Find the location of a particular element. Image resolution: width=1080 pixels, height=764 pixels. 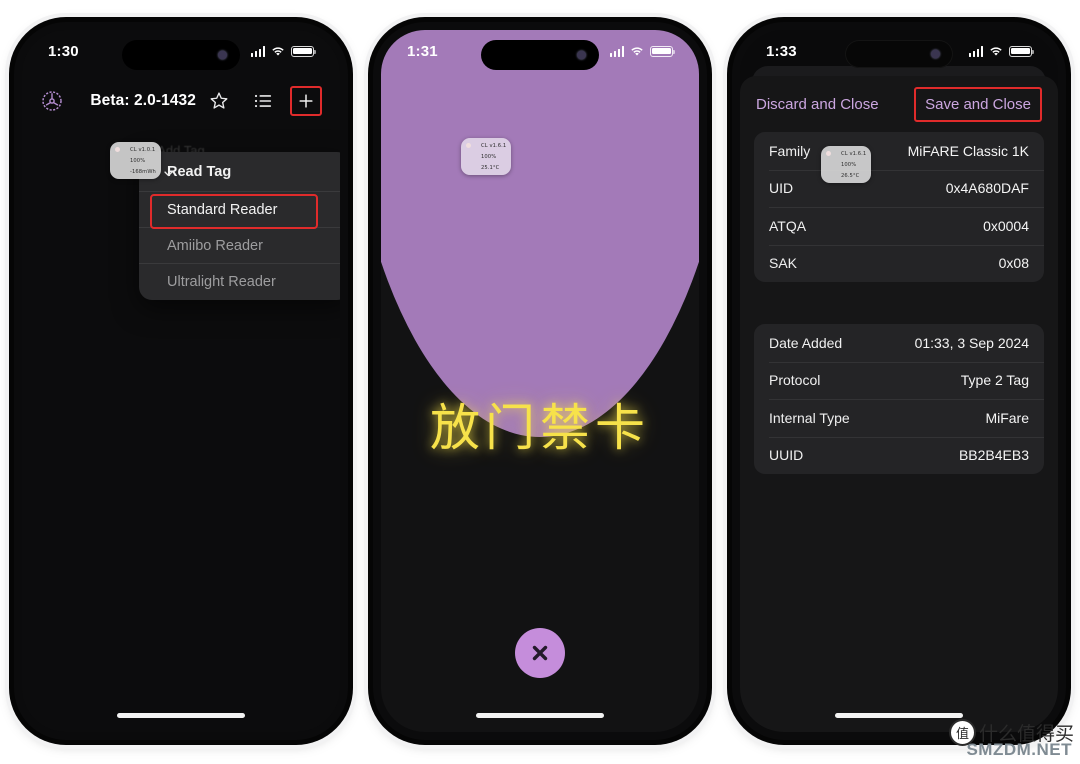

widget-temperature: 26.5°C is located at coordinates (850, 175).